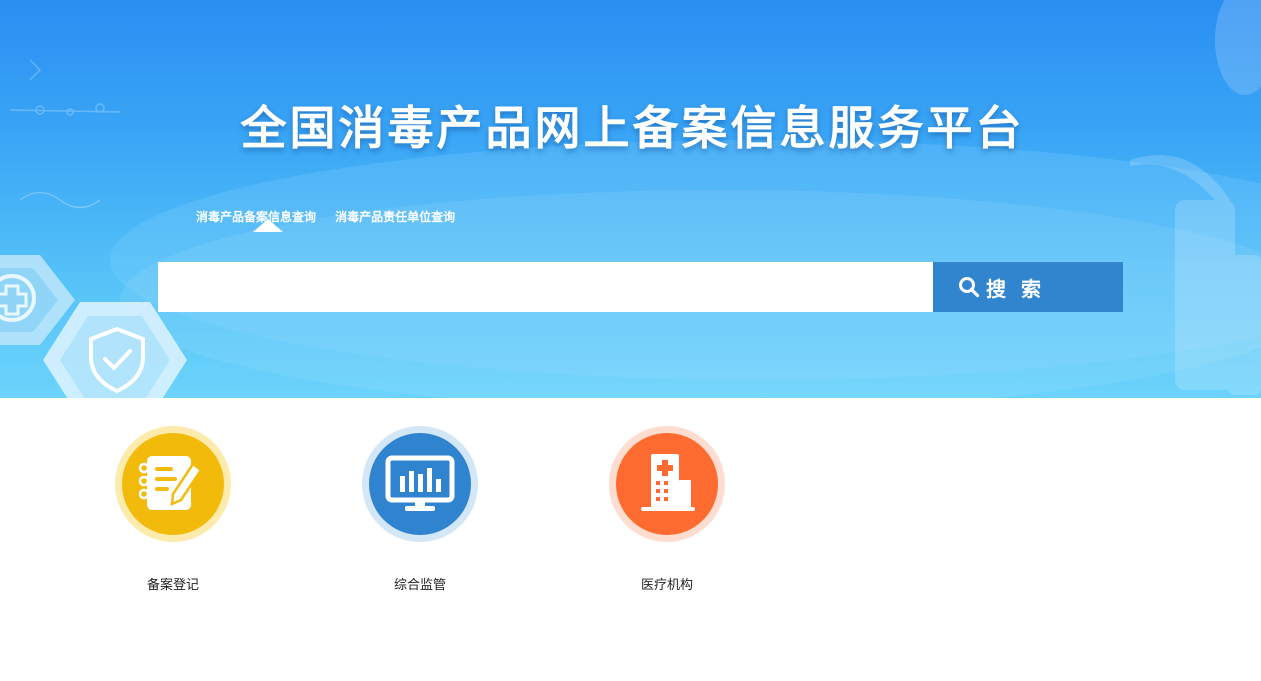  What do you see at coordinates (969, 287) in the screenshot?
I see `search-icon` at bounding box center [969, 287].